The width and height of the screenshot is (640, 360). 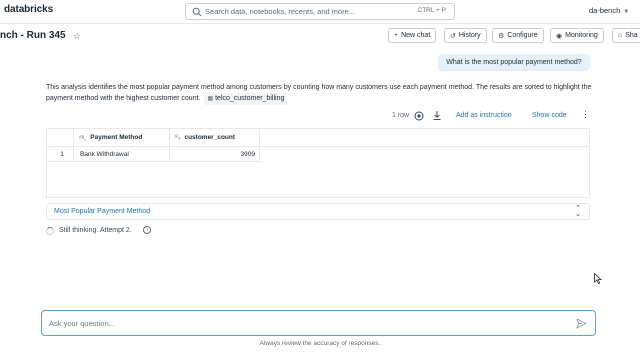 I want to click on table-icon: ▦, so click(x=210, y=99).